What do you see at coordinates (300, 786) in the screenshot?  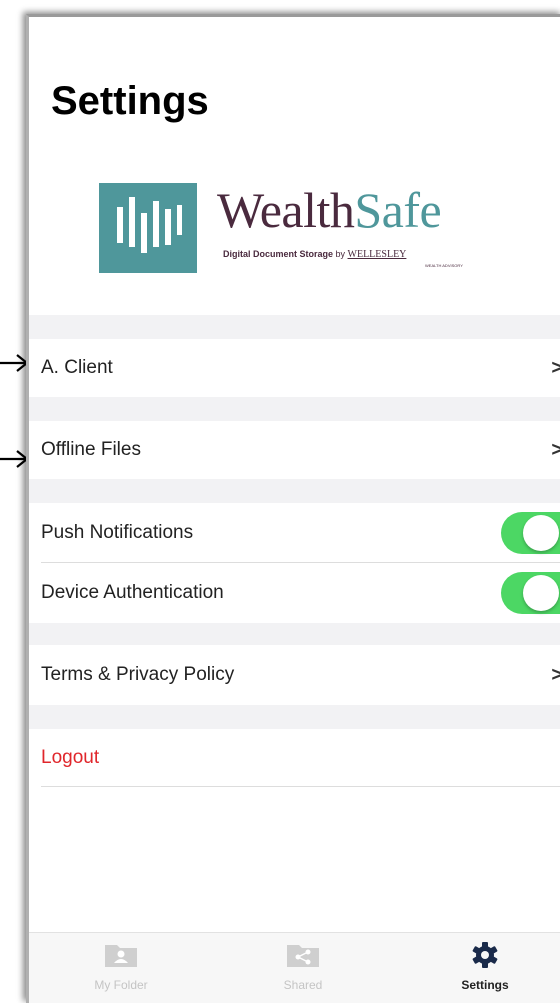 I see `divider` at bounding box center [300, 786].